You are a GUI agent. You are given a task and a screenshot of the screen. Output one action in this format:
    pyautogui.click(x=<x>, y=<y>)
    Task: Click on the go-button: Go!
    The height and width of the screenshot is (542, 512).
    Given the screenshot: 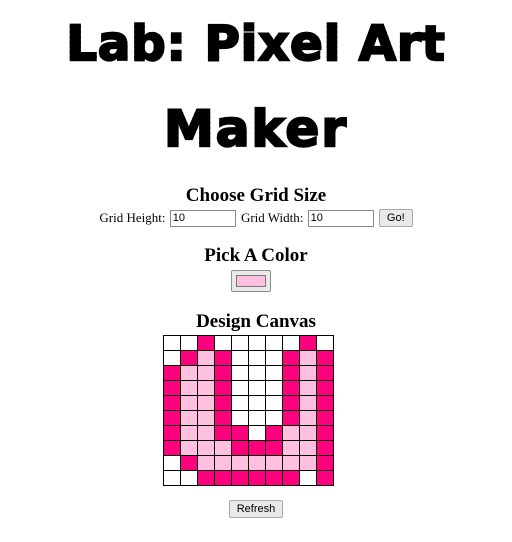 What is the action you would take?
    pyautogui.click(x=395, y=218)
    